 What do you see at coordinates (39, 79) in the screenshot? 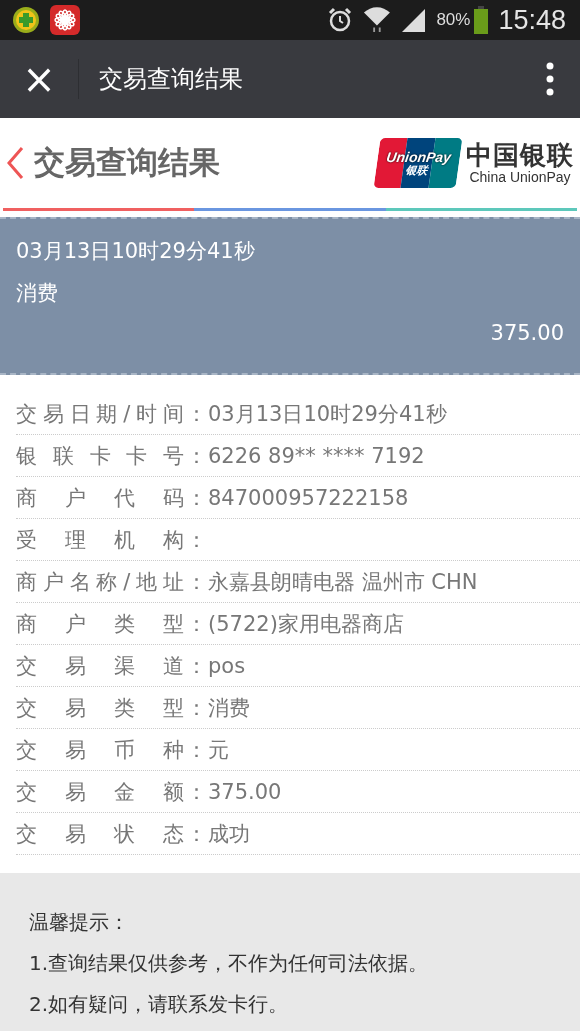
I see `close-button: ×` at bounding box center [39, 79].